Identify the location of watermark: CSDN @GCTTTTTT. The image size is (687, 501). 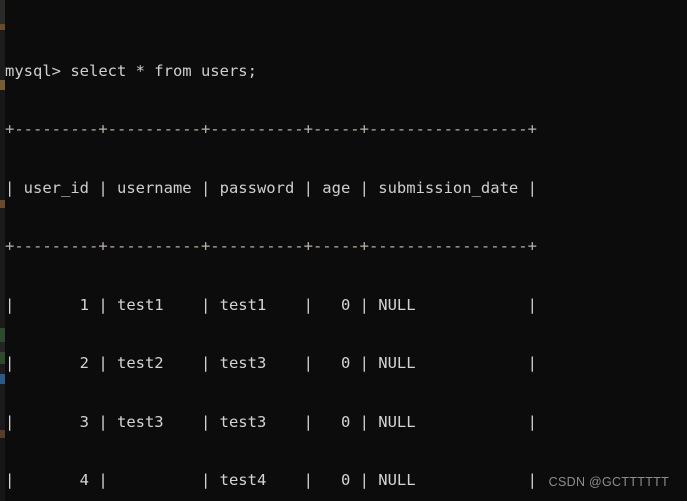
(608, 482).